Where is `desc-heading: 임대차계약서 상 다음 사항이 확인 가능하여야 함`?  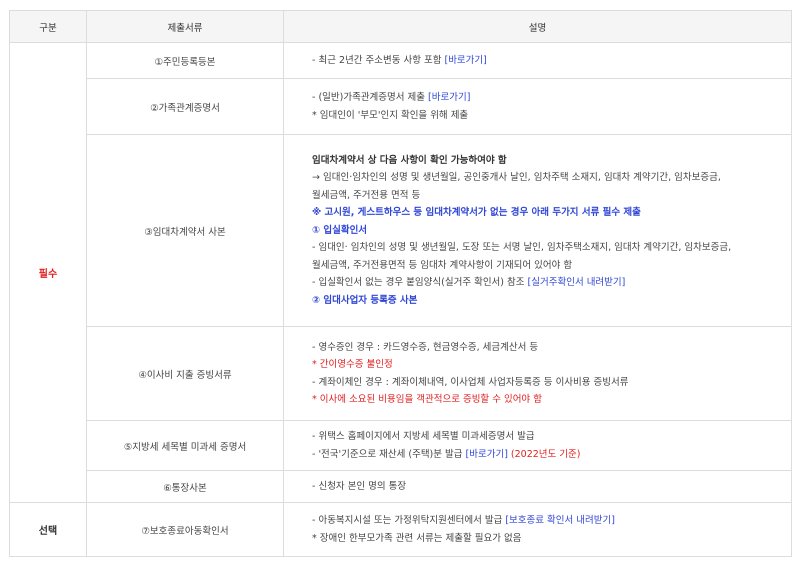
desc-heading: 임대차계약서 상 다음 사항이 확인 가능하여야 함 is located at coordinates (409, 160).